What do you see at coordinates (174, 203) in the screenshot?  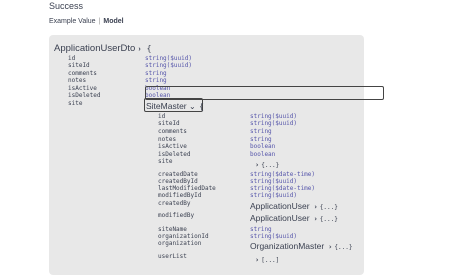 I see `sm-prop-createdBy: createdBy` at bounding box center [174, 203].